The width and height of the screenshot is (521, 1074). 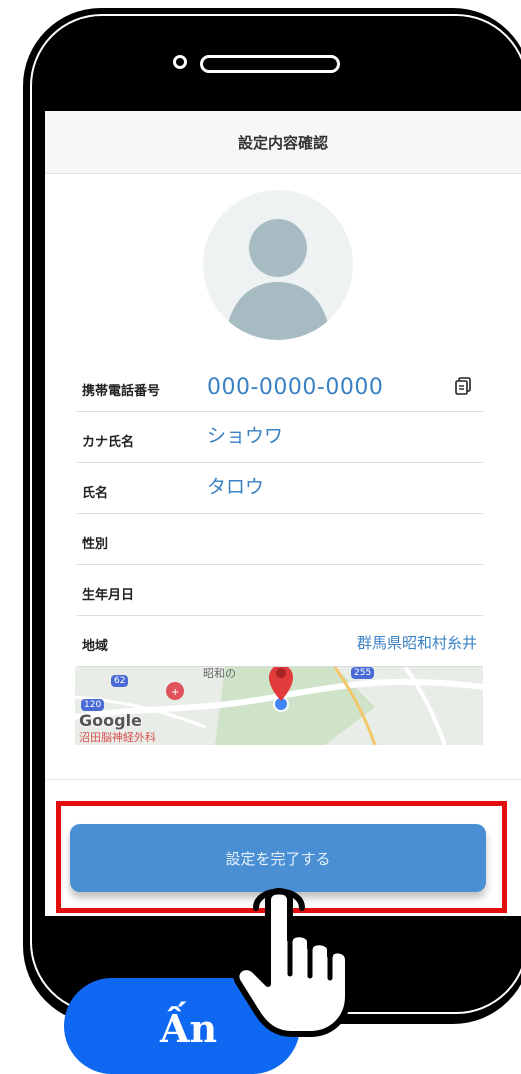 I want to click on route-badge: 120, so click(x=93, y=705).